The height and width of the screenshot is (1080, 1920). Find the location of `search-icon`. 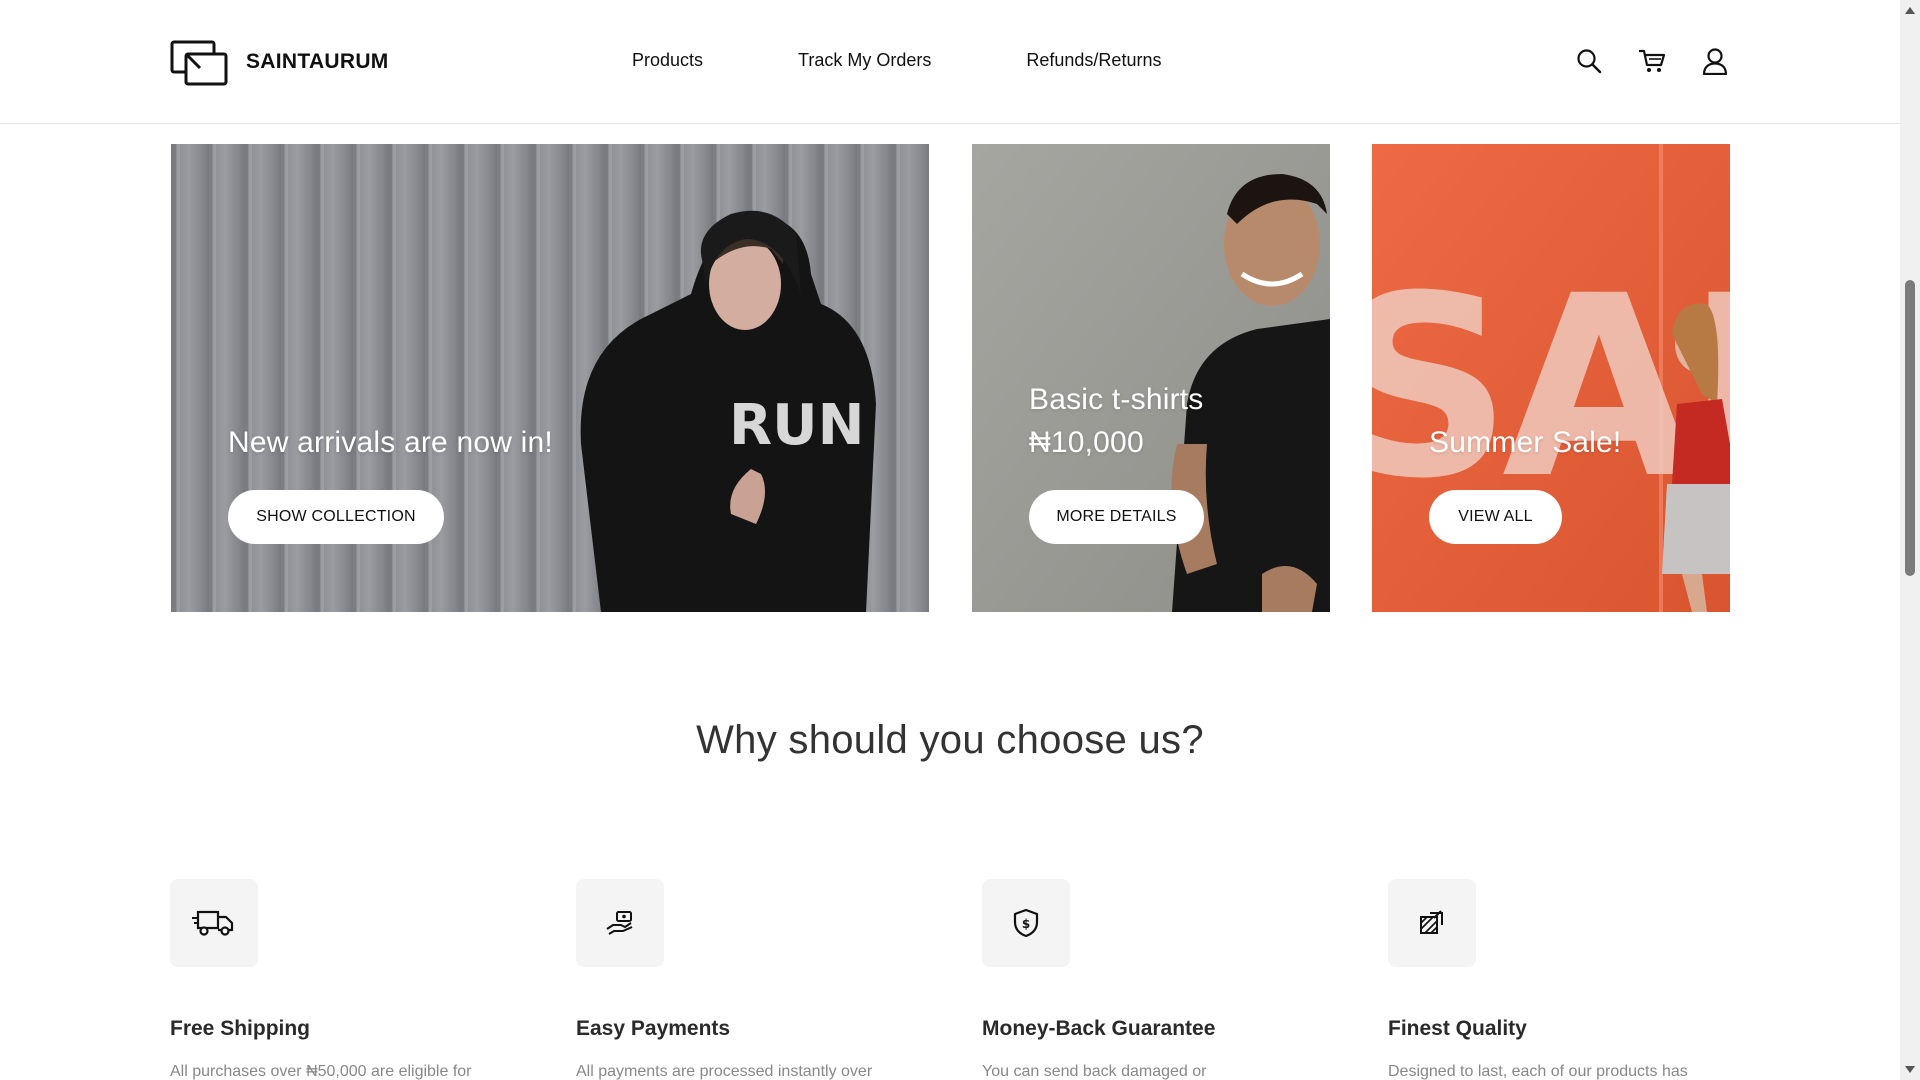

search-icon is located at coordinates (1589, 61).